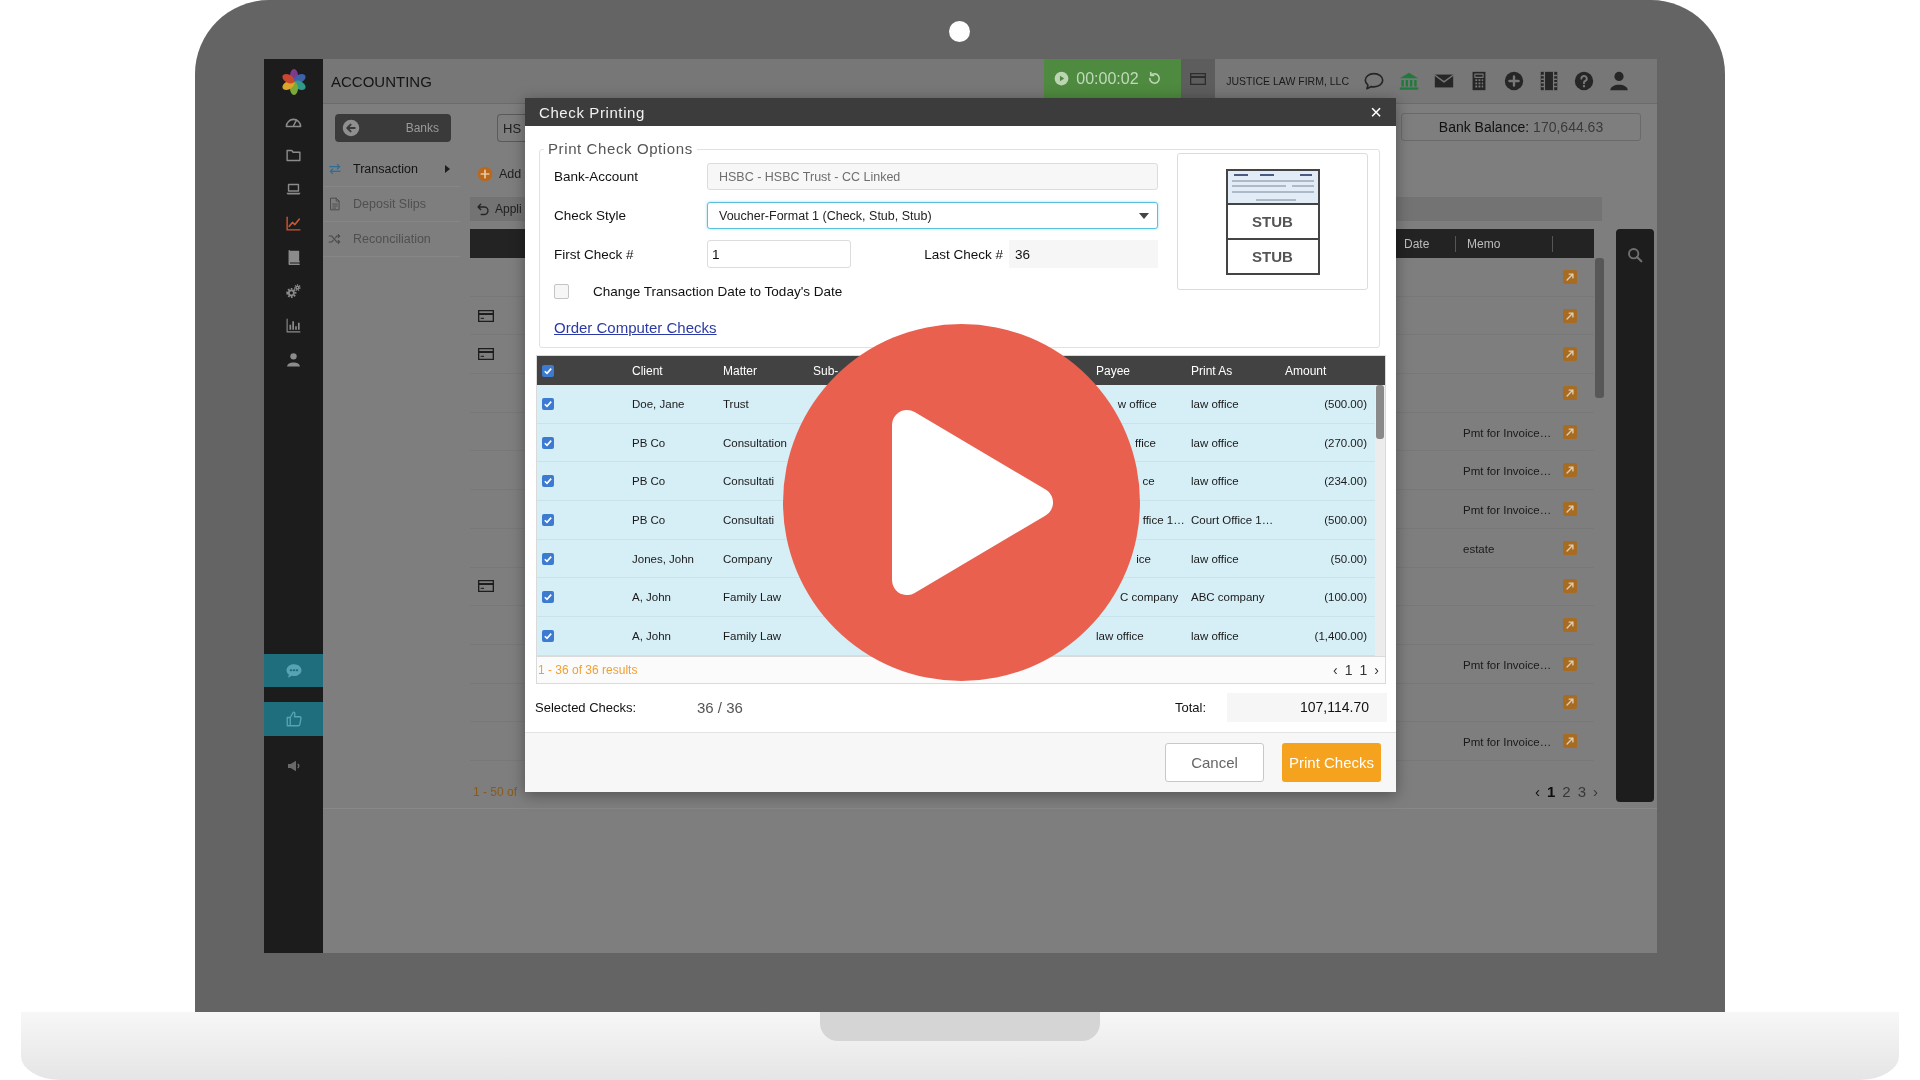 Image resolution: width=1920 pixels, height=1080 pixels. What do you see at coordinates (1568, 127) in the screenshot?
I see `balance-value: 170,644.63` at bounding box center [1568, 127].